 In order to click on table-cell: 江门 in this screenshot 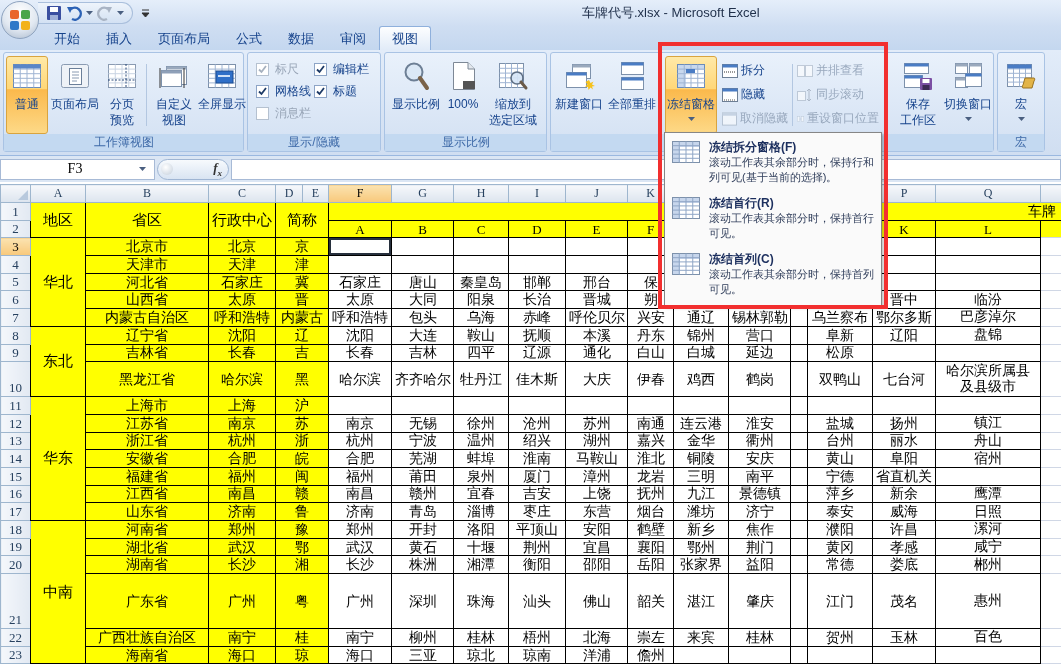, I will do `click(840, 601)`.